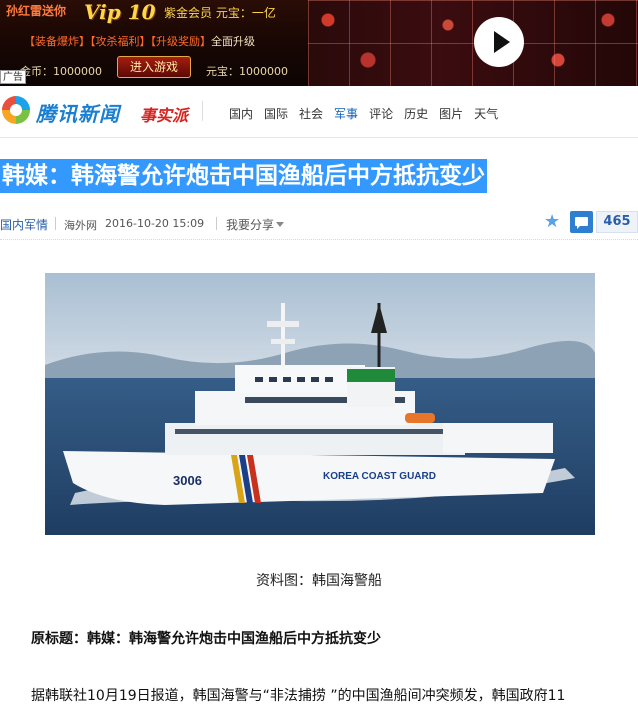 This screenshot has height=705, width=638. Describe the element at coordinates (250, 224) in the screenshot. I see `share-button: 我要分享` at that location.